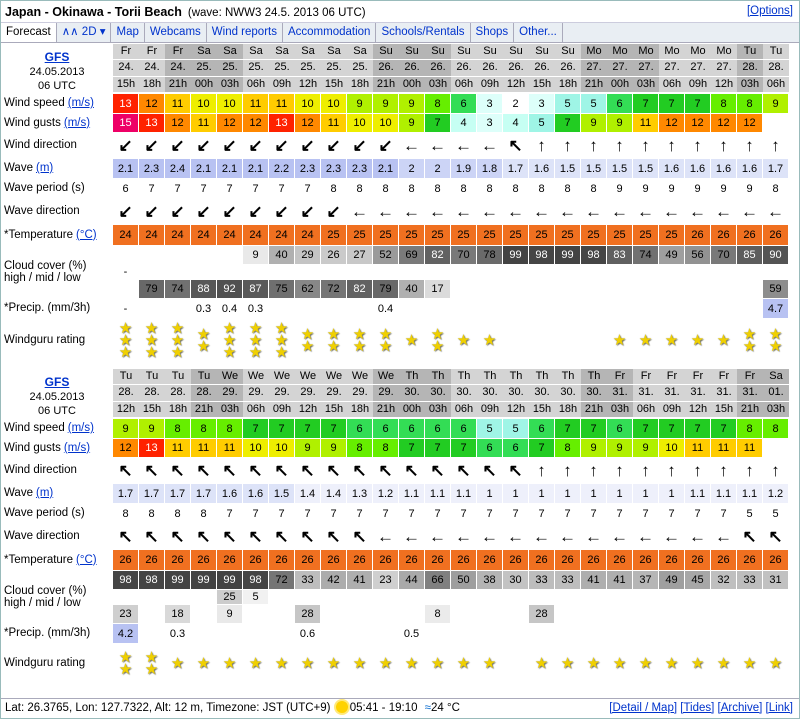 This screenshot has height=719, width=800. Describe the element at coordinates (152, 122) in the screenshot. I see `wind-gusts-cell: 13` at that location.